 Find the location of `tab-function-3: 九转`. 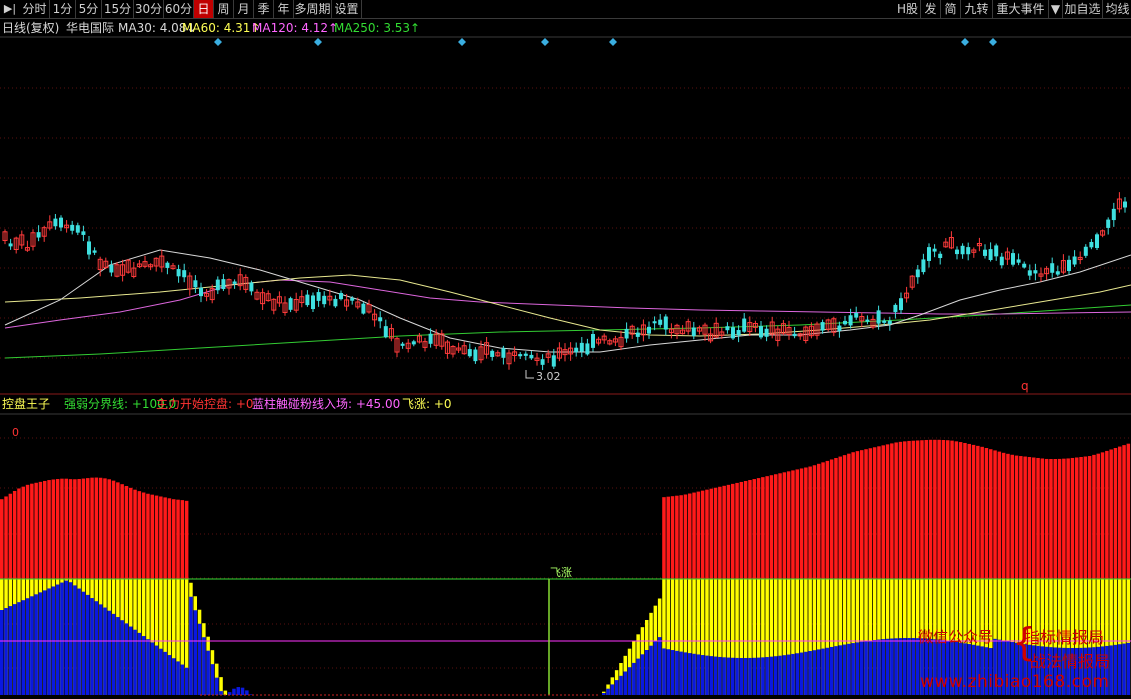

tab-function-3: 九转 is located at coordinates (977, 9).